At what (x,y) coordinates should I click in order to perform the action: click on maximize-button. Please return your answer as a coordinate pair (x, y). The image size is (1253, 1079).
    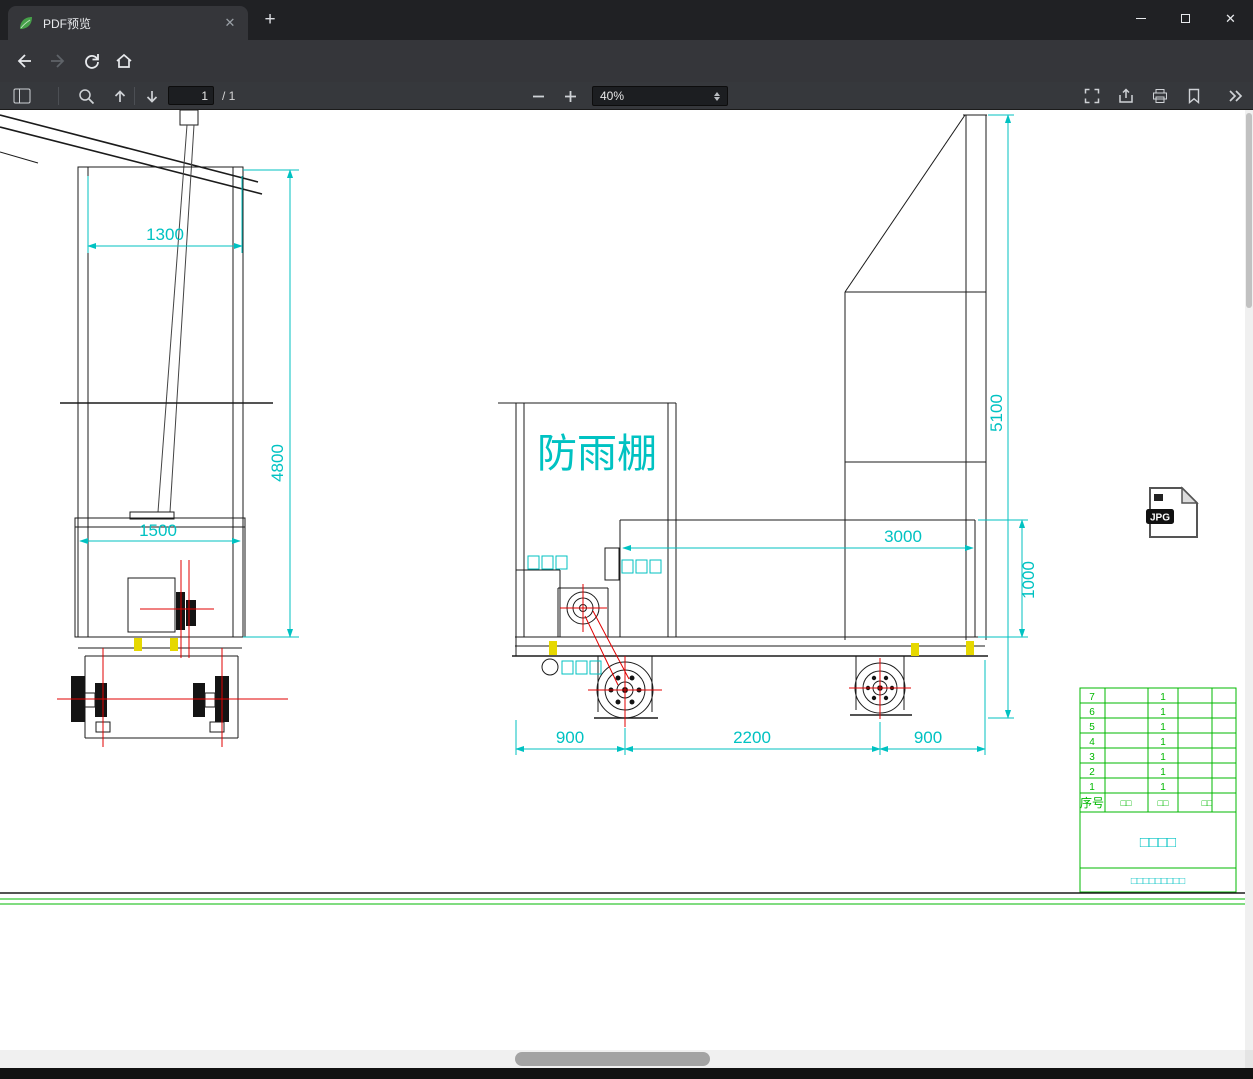
    Looking at the image, I should click on (1185, 18).